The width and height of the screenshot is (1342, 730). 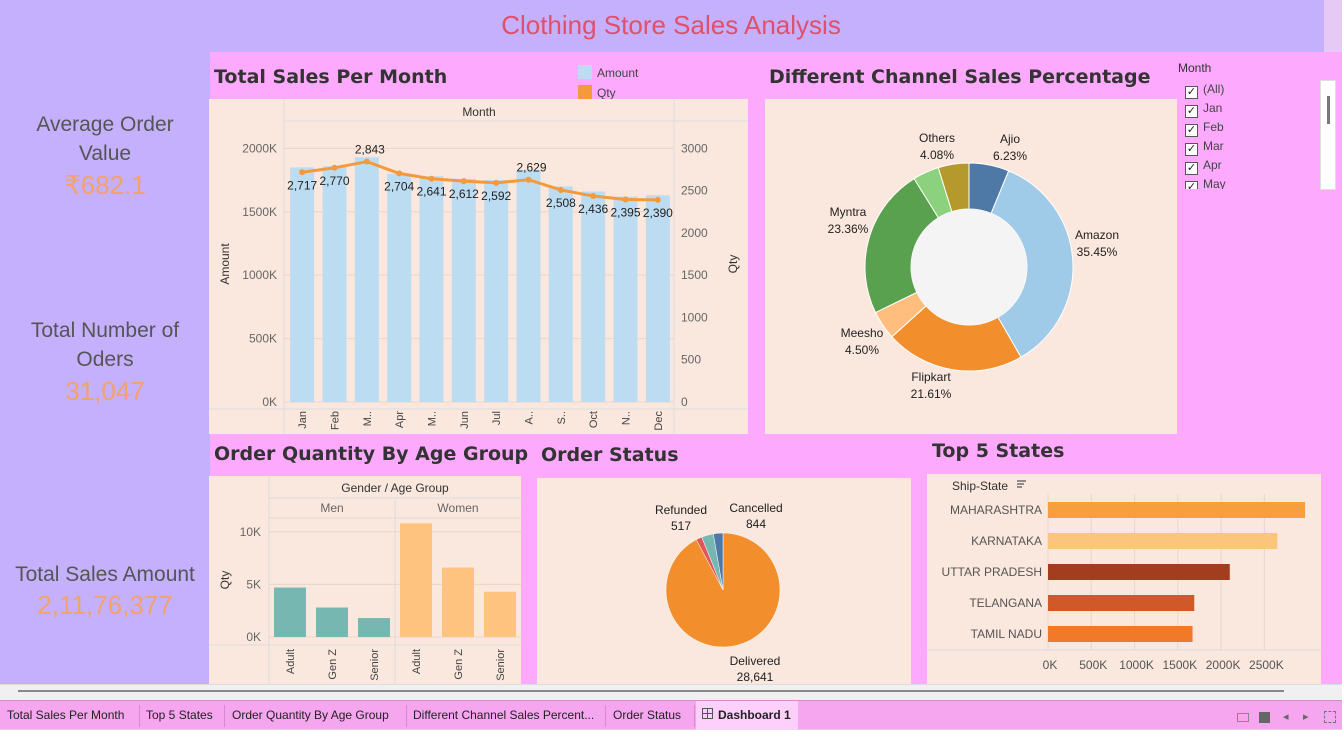 I want to click on status-slice-name: Cancelled, so click(x=755, y=508).